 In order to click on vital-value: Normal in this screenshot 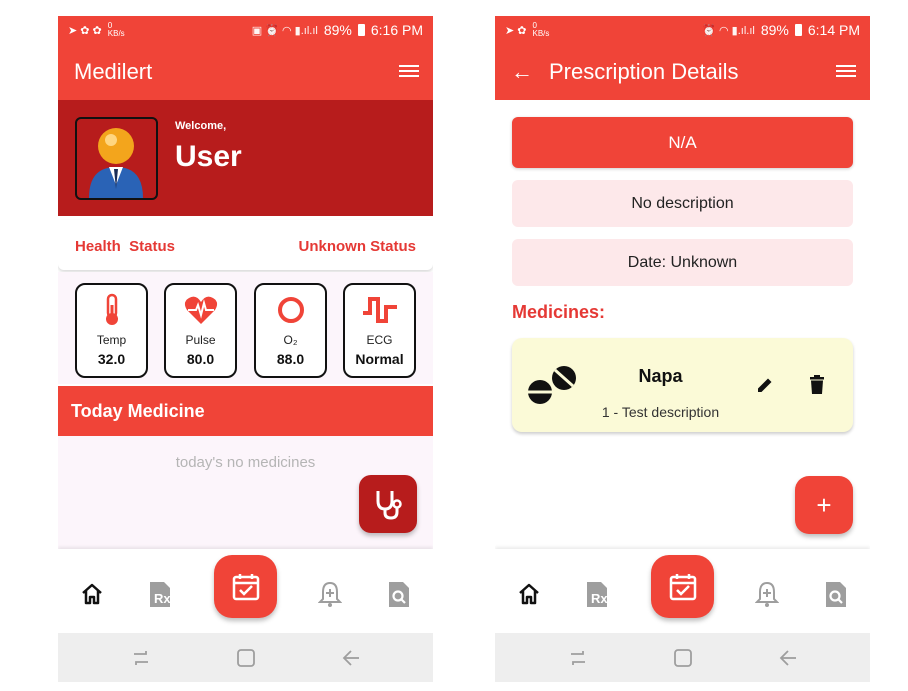, I will do `click(379, 359)`.